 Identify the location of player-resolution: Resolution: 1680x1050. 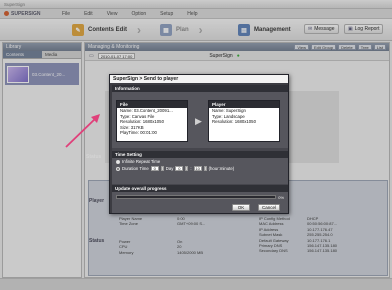
(234, 122).